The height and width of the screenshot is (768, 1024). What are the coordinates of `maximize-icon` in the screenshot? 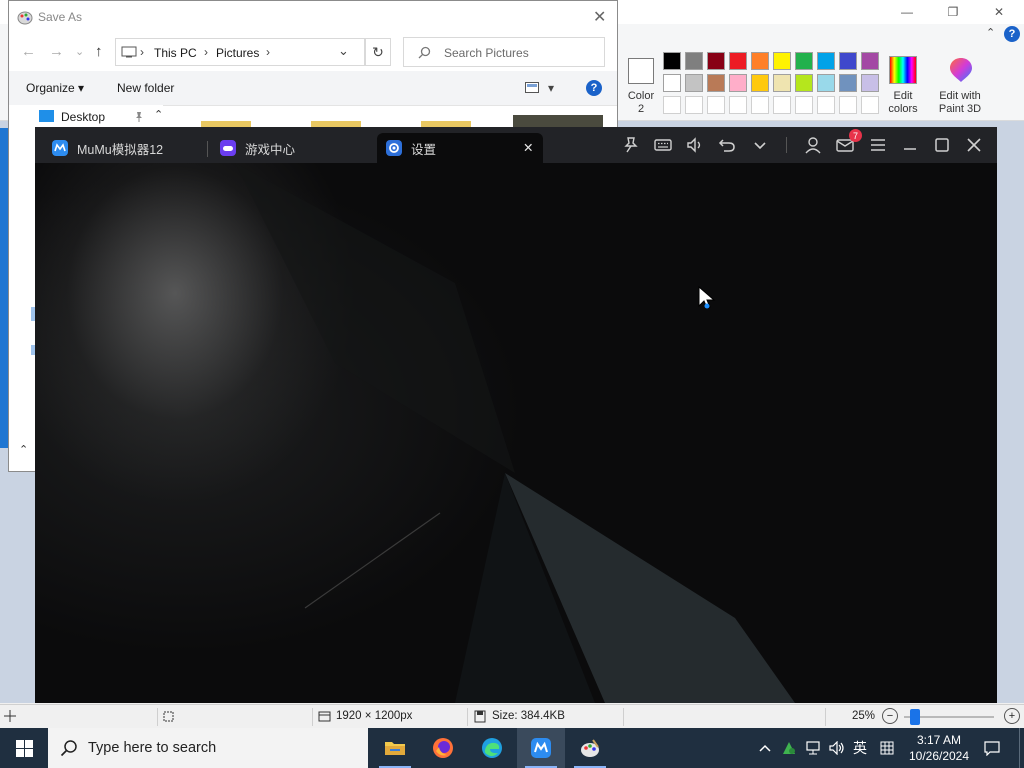 It's located at (942, 145).